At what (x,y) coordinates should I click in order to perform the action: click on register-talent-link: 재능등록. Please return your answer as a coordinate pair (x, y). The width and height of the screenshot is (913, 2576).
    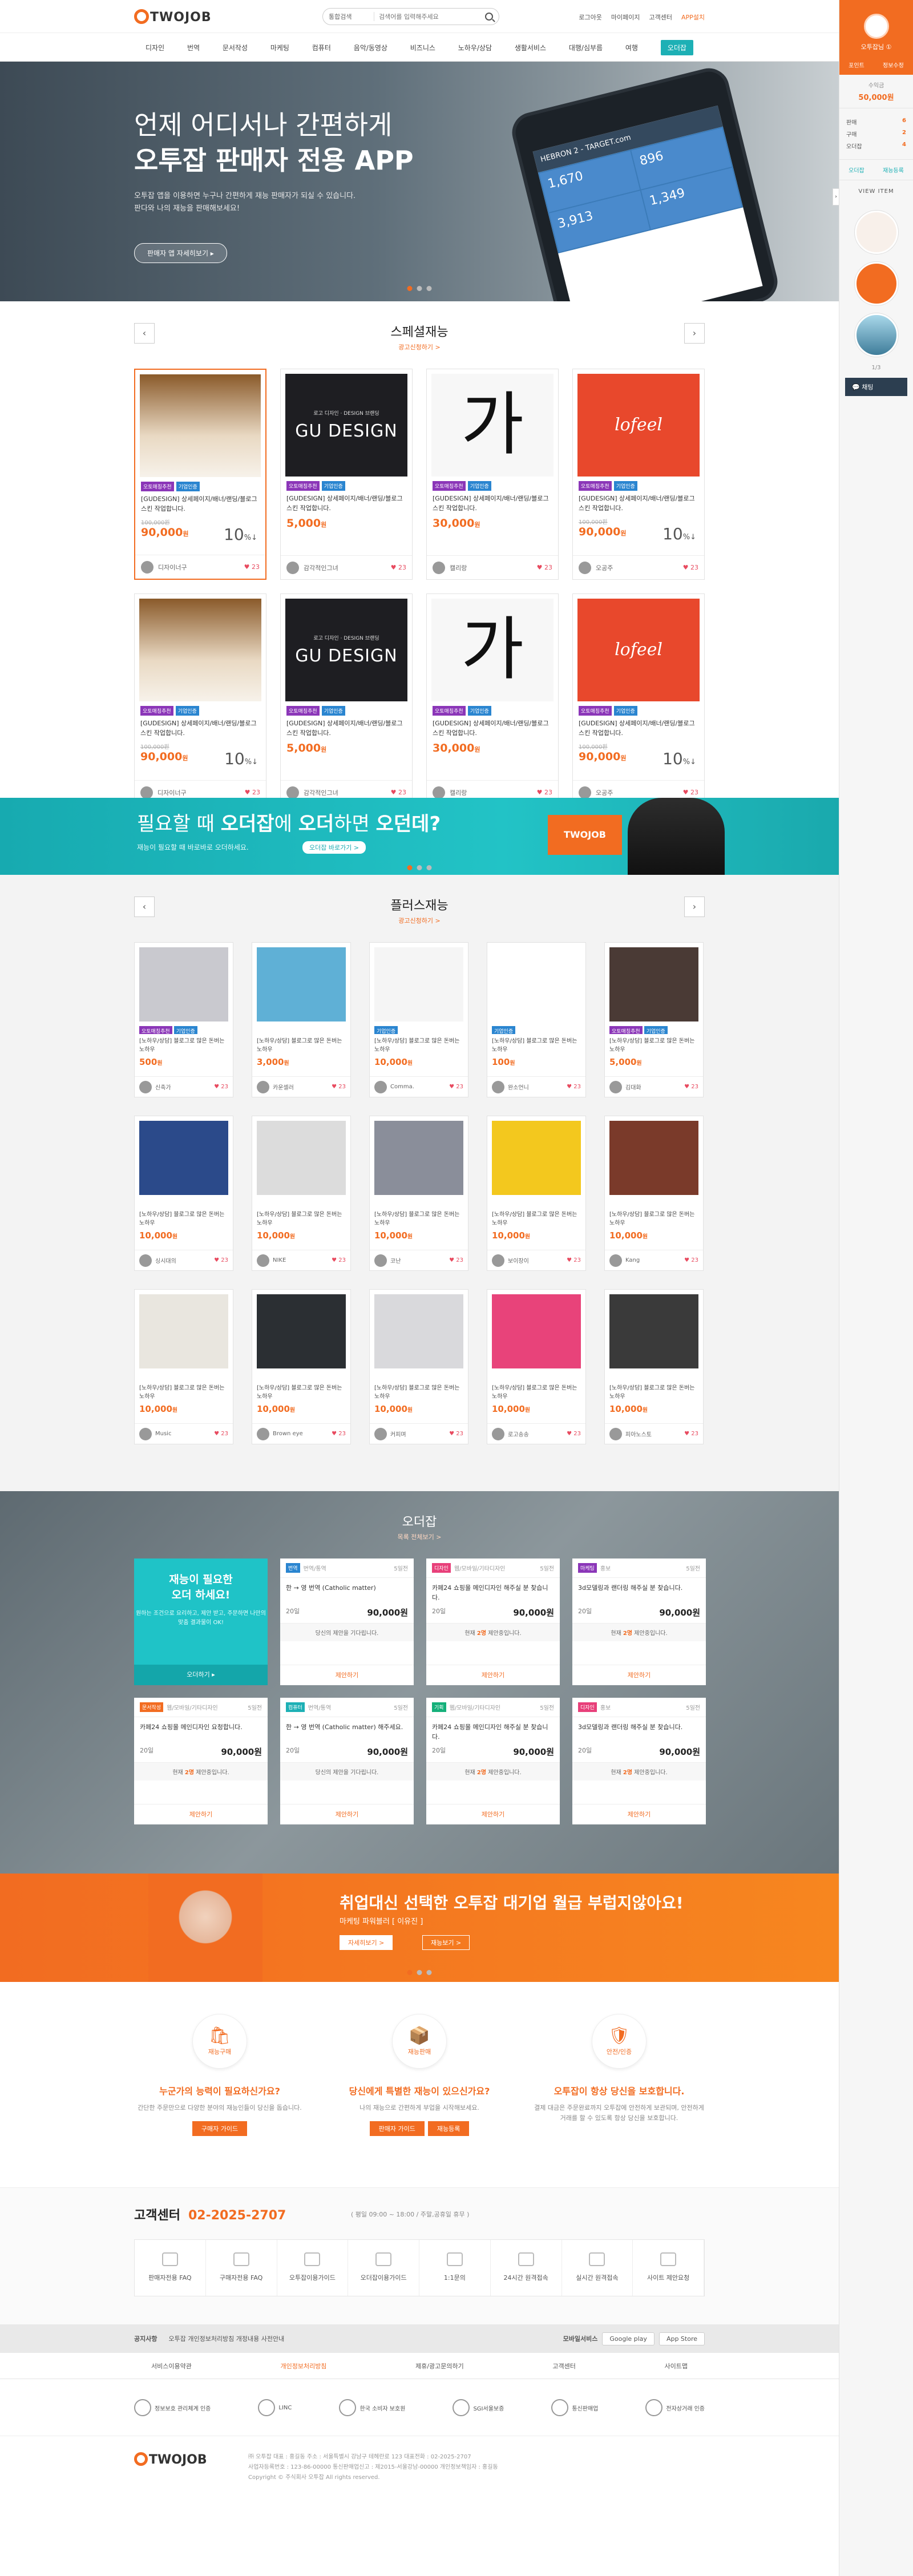
    Looking at the image, I should click on (894, 169).